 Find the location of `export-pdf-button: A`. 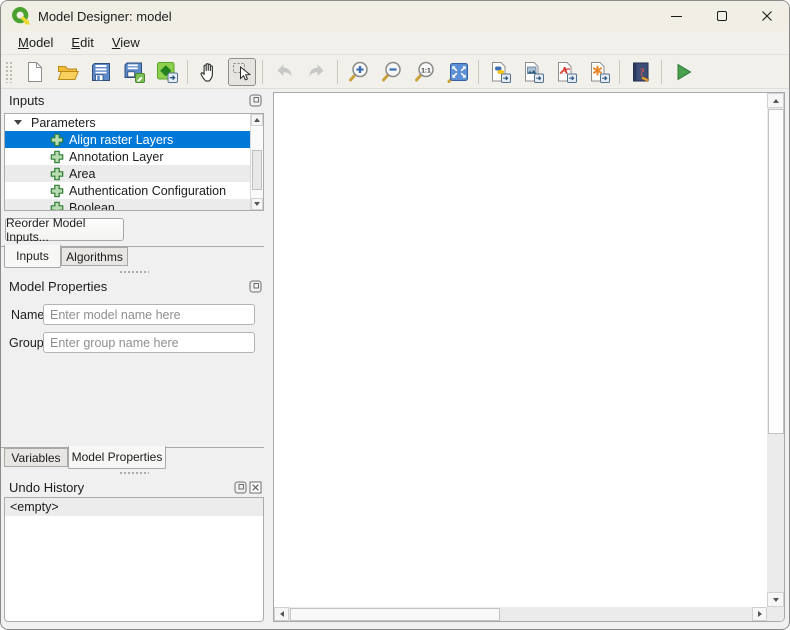

export-pdf-button: A is located at coordinates (566, 72).